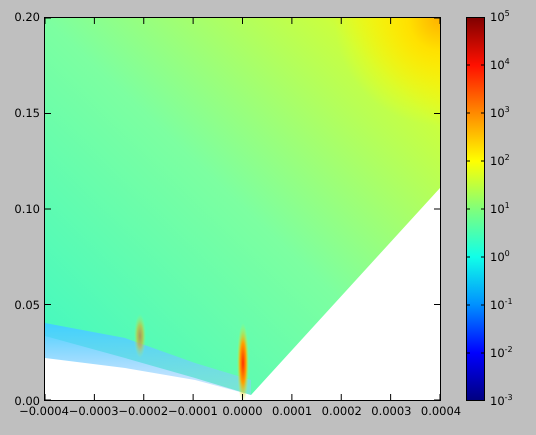 The width and height of the screenshot is (536, 435). I want to click on colorbar-tick-label: 10$^{1}$, so click(500, 209).